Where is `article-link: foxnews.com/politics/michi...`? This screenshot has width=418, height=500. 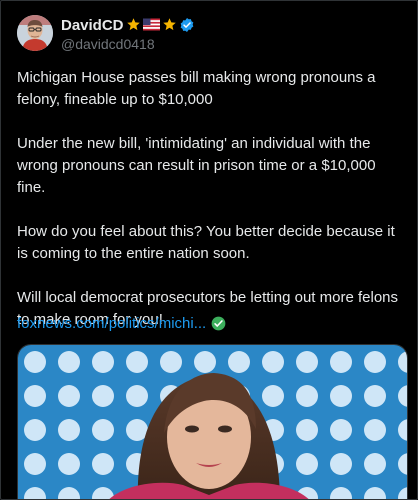
article-link: foxnews.com/politics/michi... is located at coordinates (111, 323).